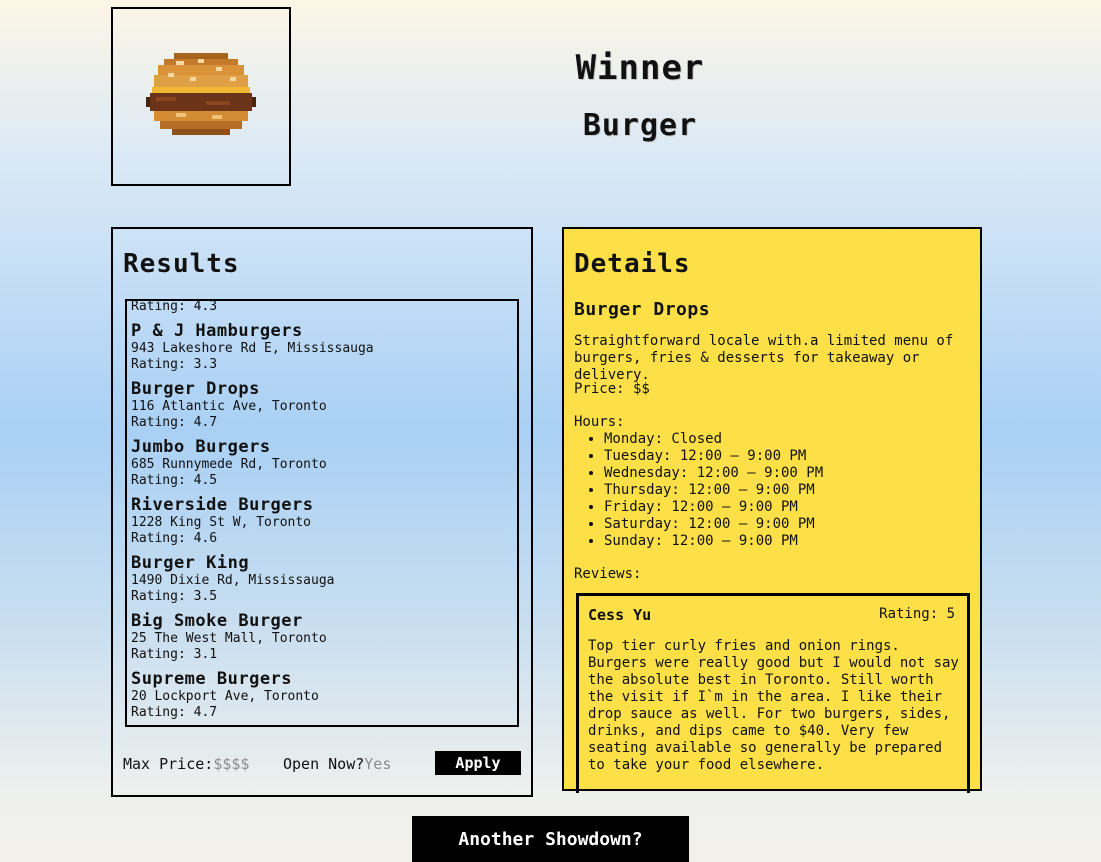 The height and width of the screenshot is (862, 1101). Describe the element at coordinates (478, 763) in the screenshot. I see `apply-button: Apply` at that location.